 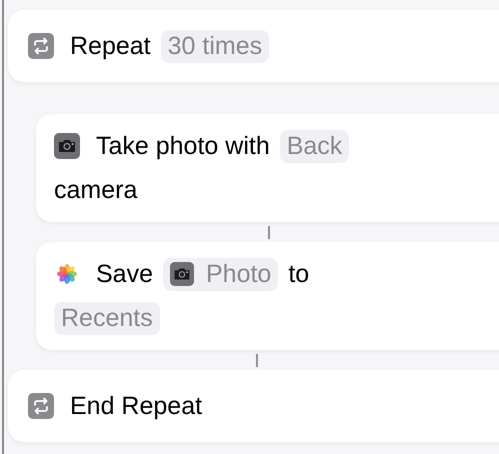 I want to click on action-text: camera, so click(x=96, y=190).